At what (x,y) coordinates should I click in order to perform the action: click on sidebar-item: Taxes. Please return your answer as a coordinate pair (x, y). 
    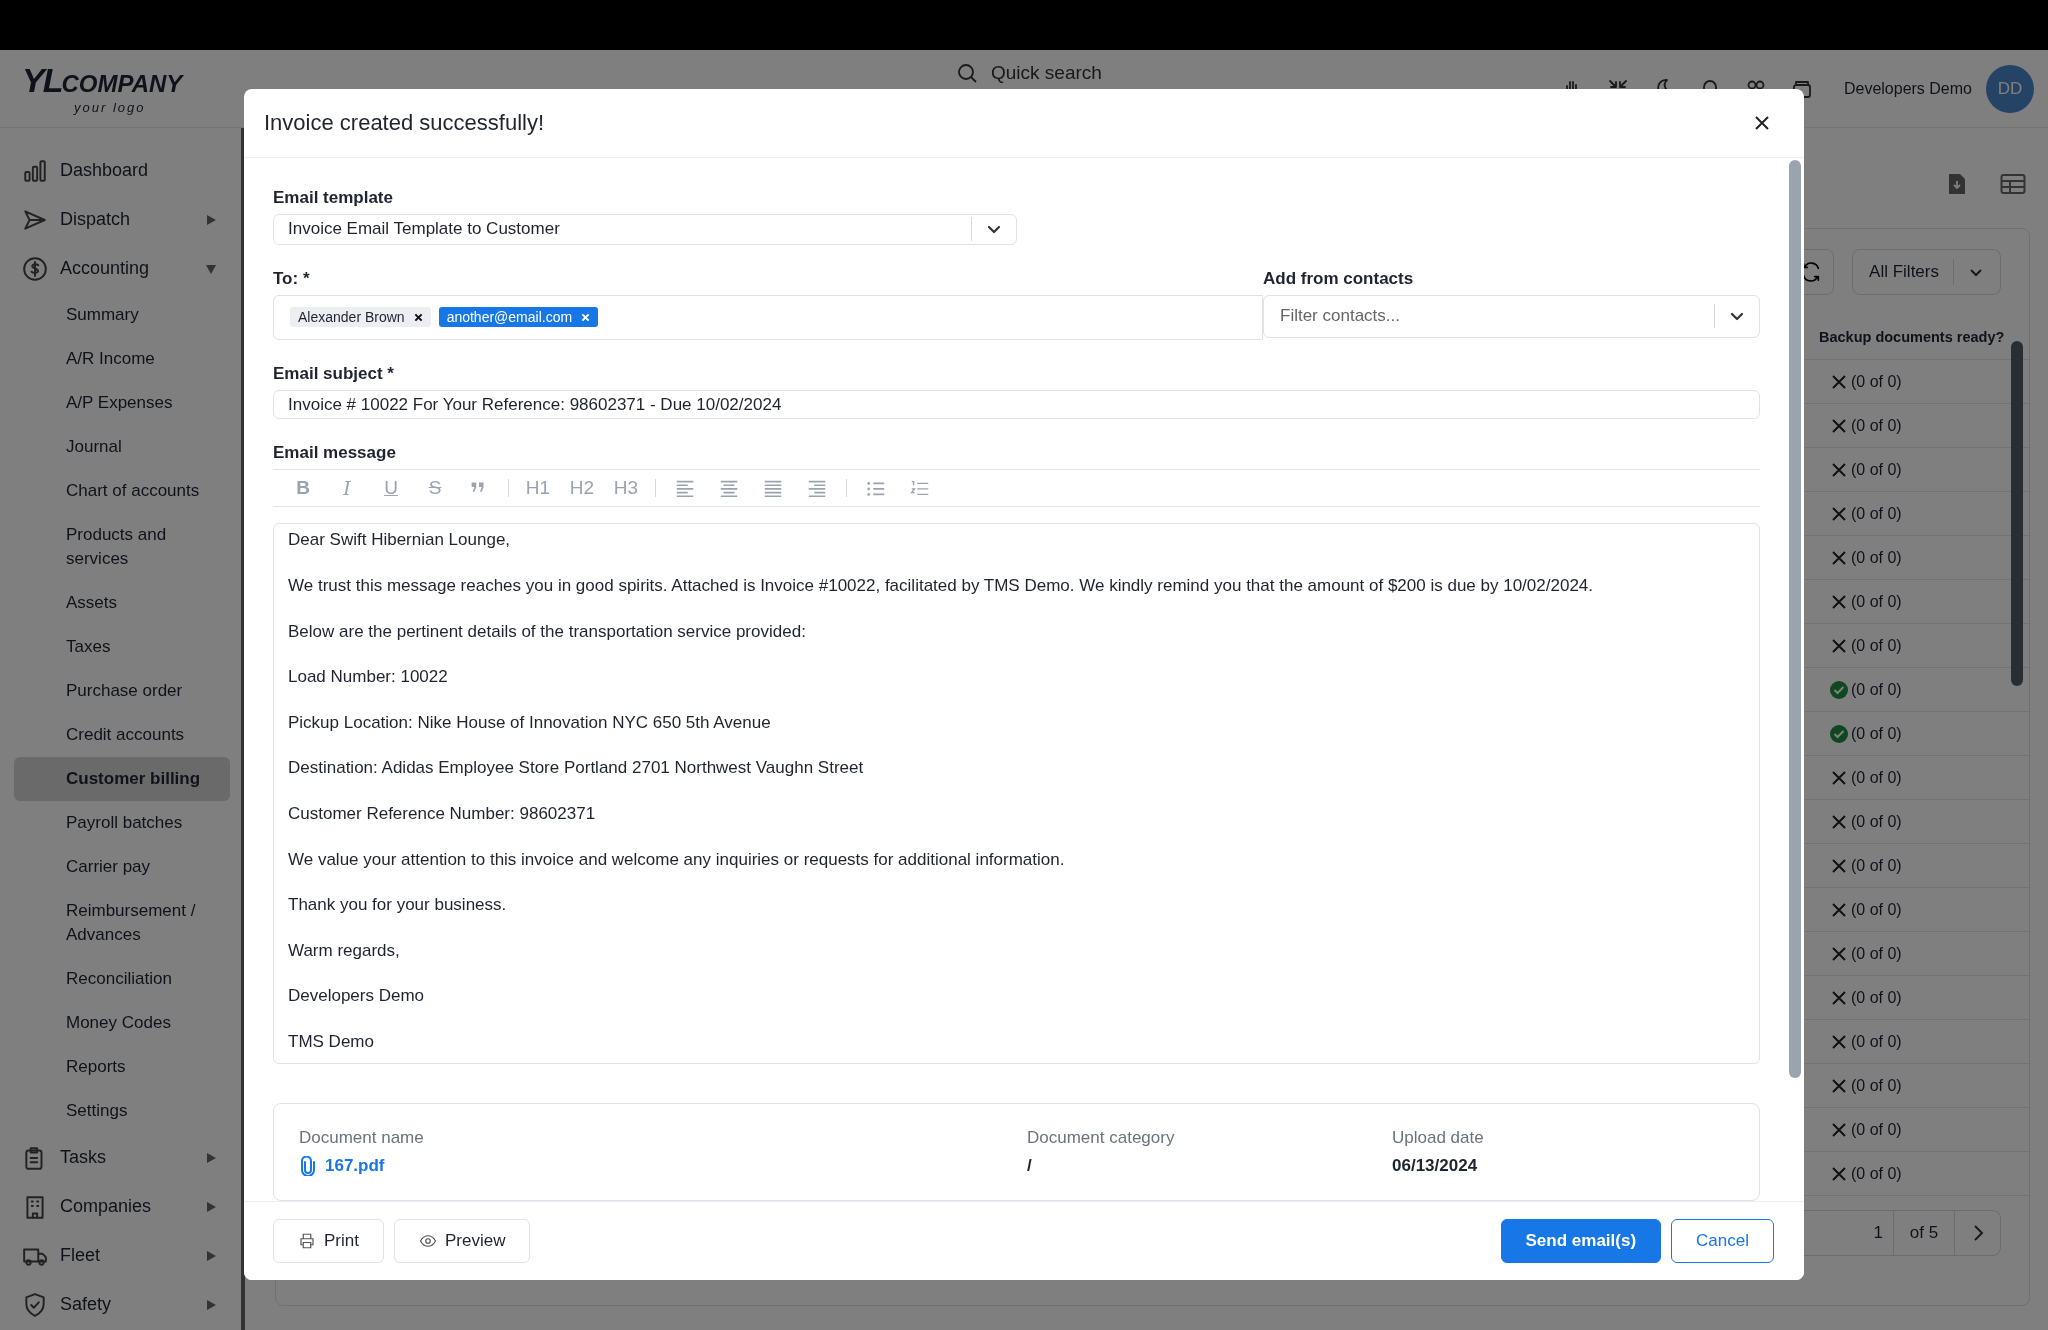
    Looking at the image, I should click on (115, 647).